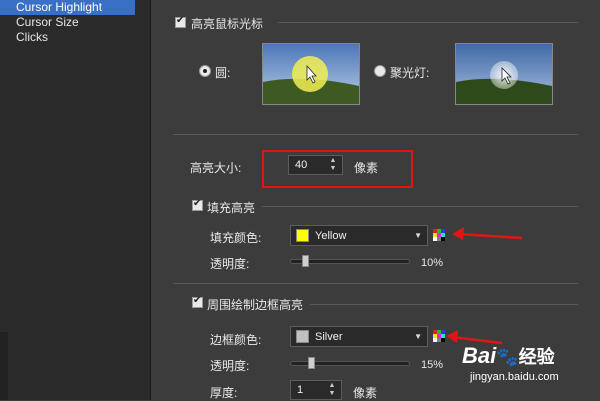 The image size is (600, 401). What do you see at coordinates (337, 169) in the screenshot?
I see `annotation-red-box` at bounding box center [337, 169].